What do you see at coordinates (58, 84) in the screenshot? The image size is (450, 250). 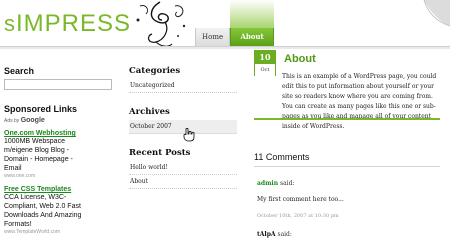 I see `search-input` at bounding box center [58, 84].